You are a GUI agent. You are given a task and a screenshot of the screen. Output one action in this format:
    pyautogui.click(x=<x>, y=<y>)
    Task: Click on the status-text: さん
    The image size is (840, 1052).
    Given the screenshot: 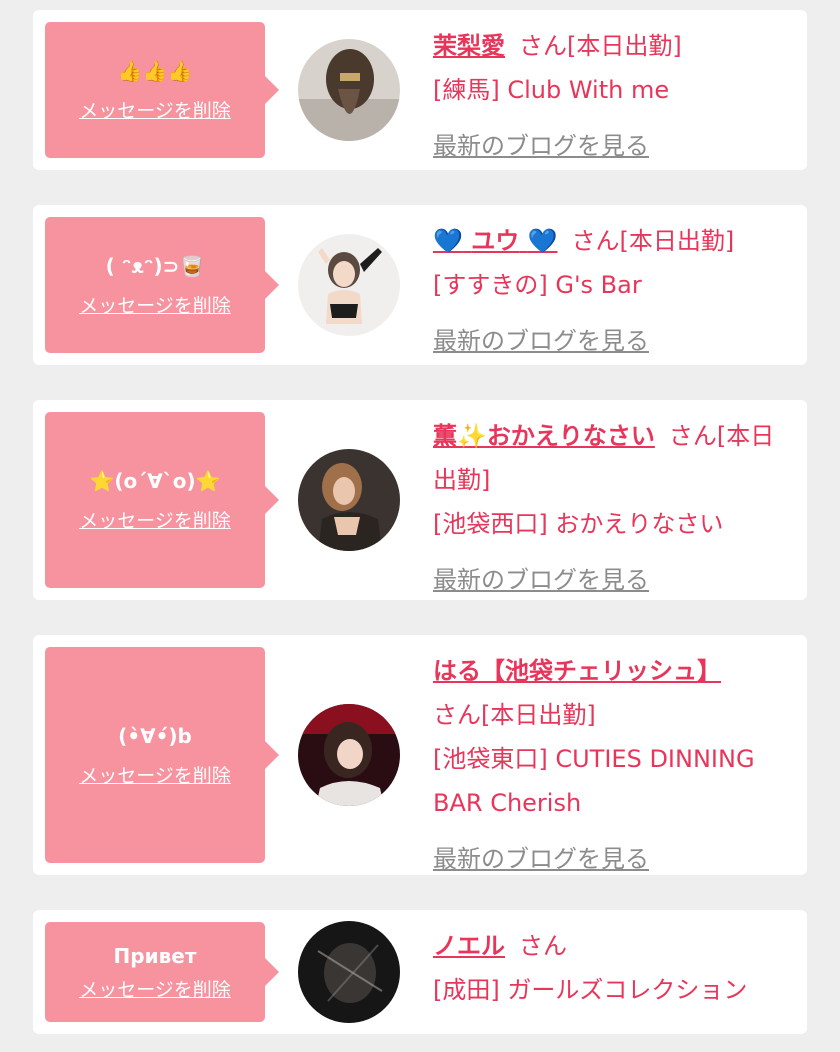 What is the action you would take?
    pyautogui.click(x=543, y=946)
    